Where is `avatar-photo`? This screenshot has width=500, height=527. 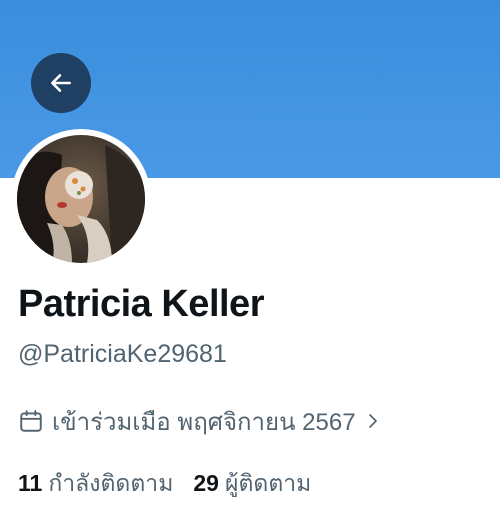
avatar-photo is located at coordinates (81, 199).